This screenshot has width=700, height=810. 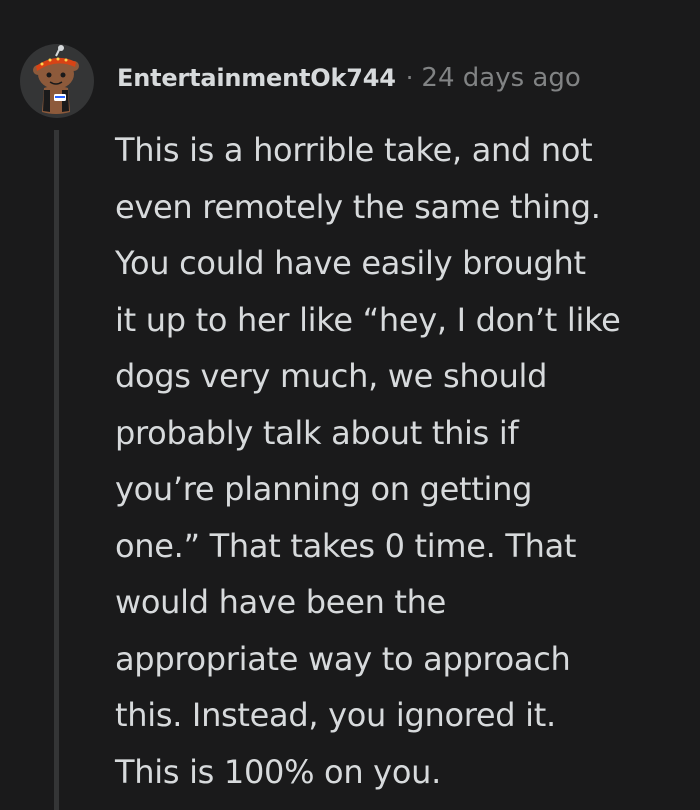 I want to click on user-avatar, so click(x=57, y=81).